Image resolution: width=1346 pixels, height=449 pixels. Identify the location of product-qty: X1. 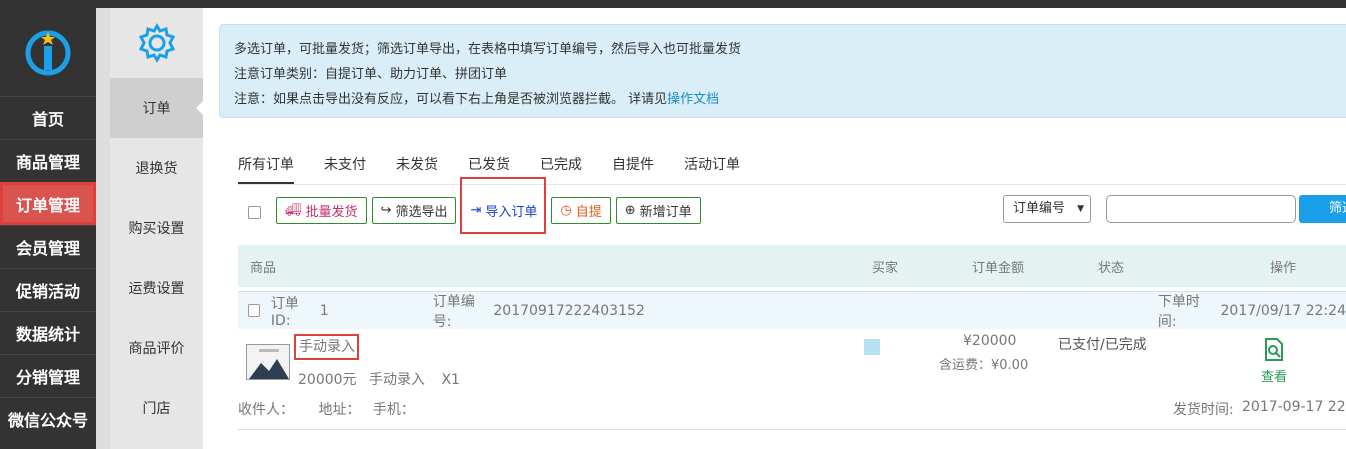
(450, 380).